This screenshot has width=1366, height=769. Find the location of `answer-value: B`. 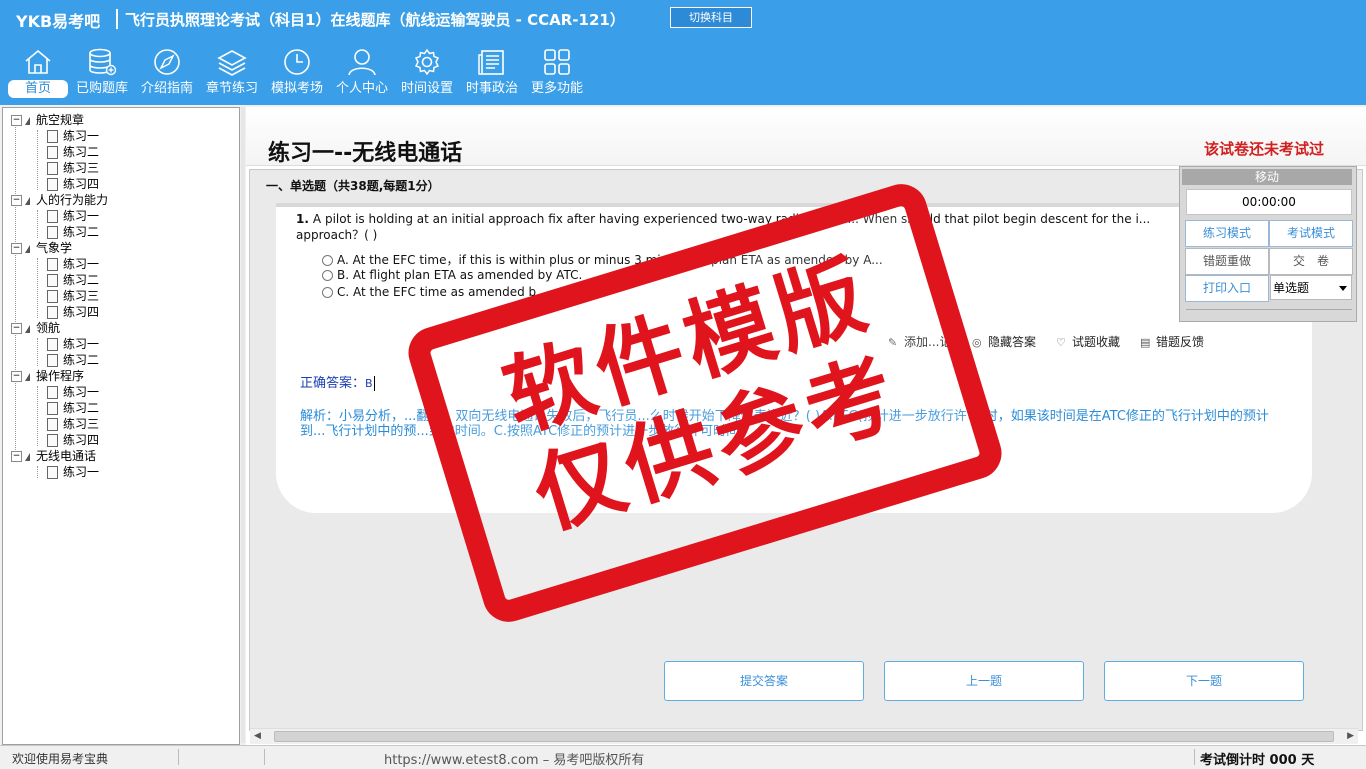

answer-value: B is located at coordinates (369, 383).